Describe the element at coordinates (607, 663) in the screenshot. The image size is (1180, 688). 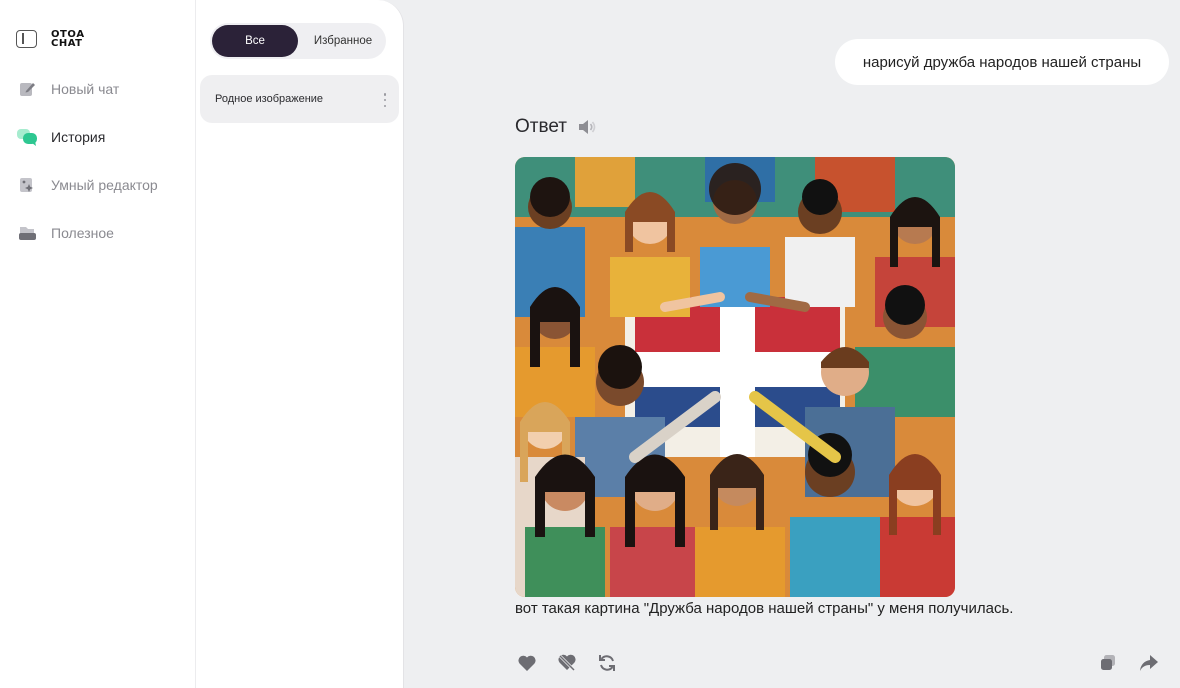
I see `regenerate-icon` at that location.